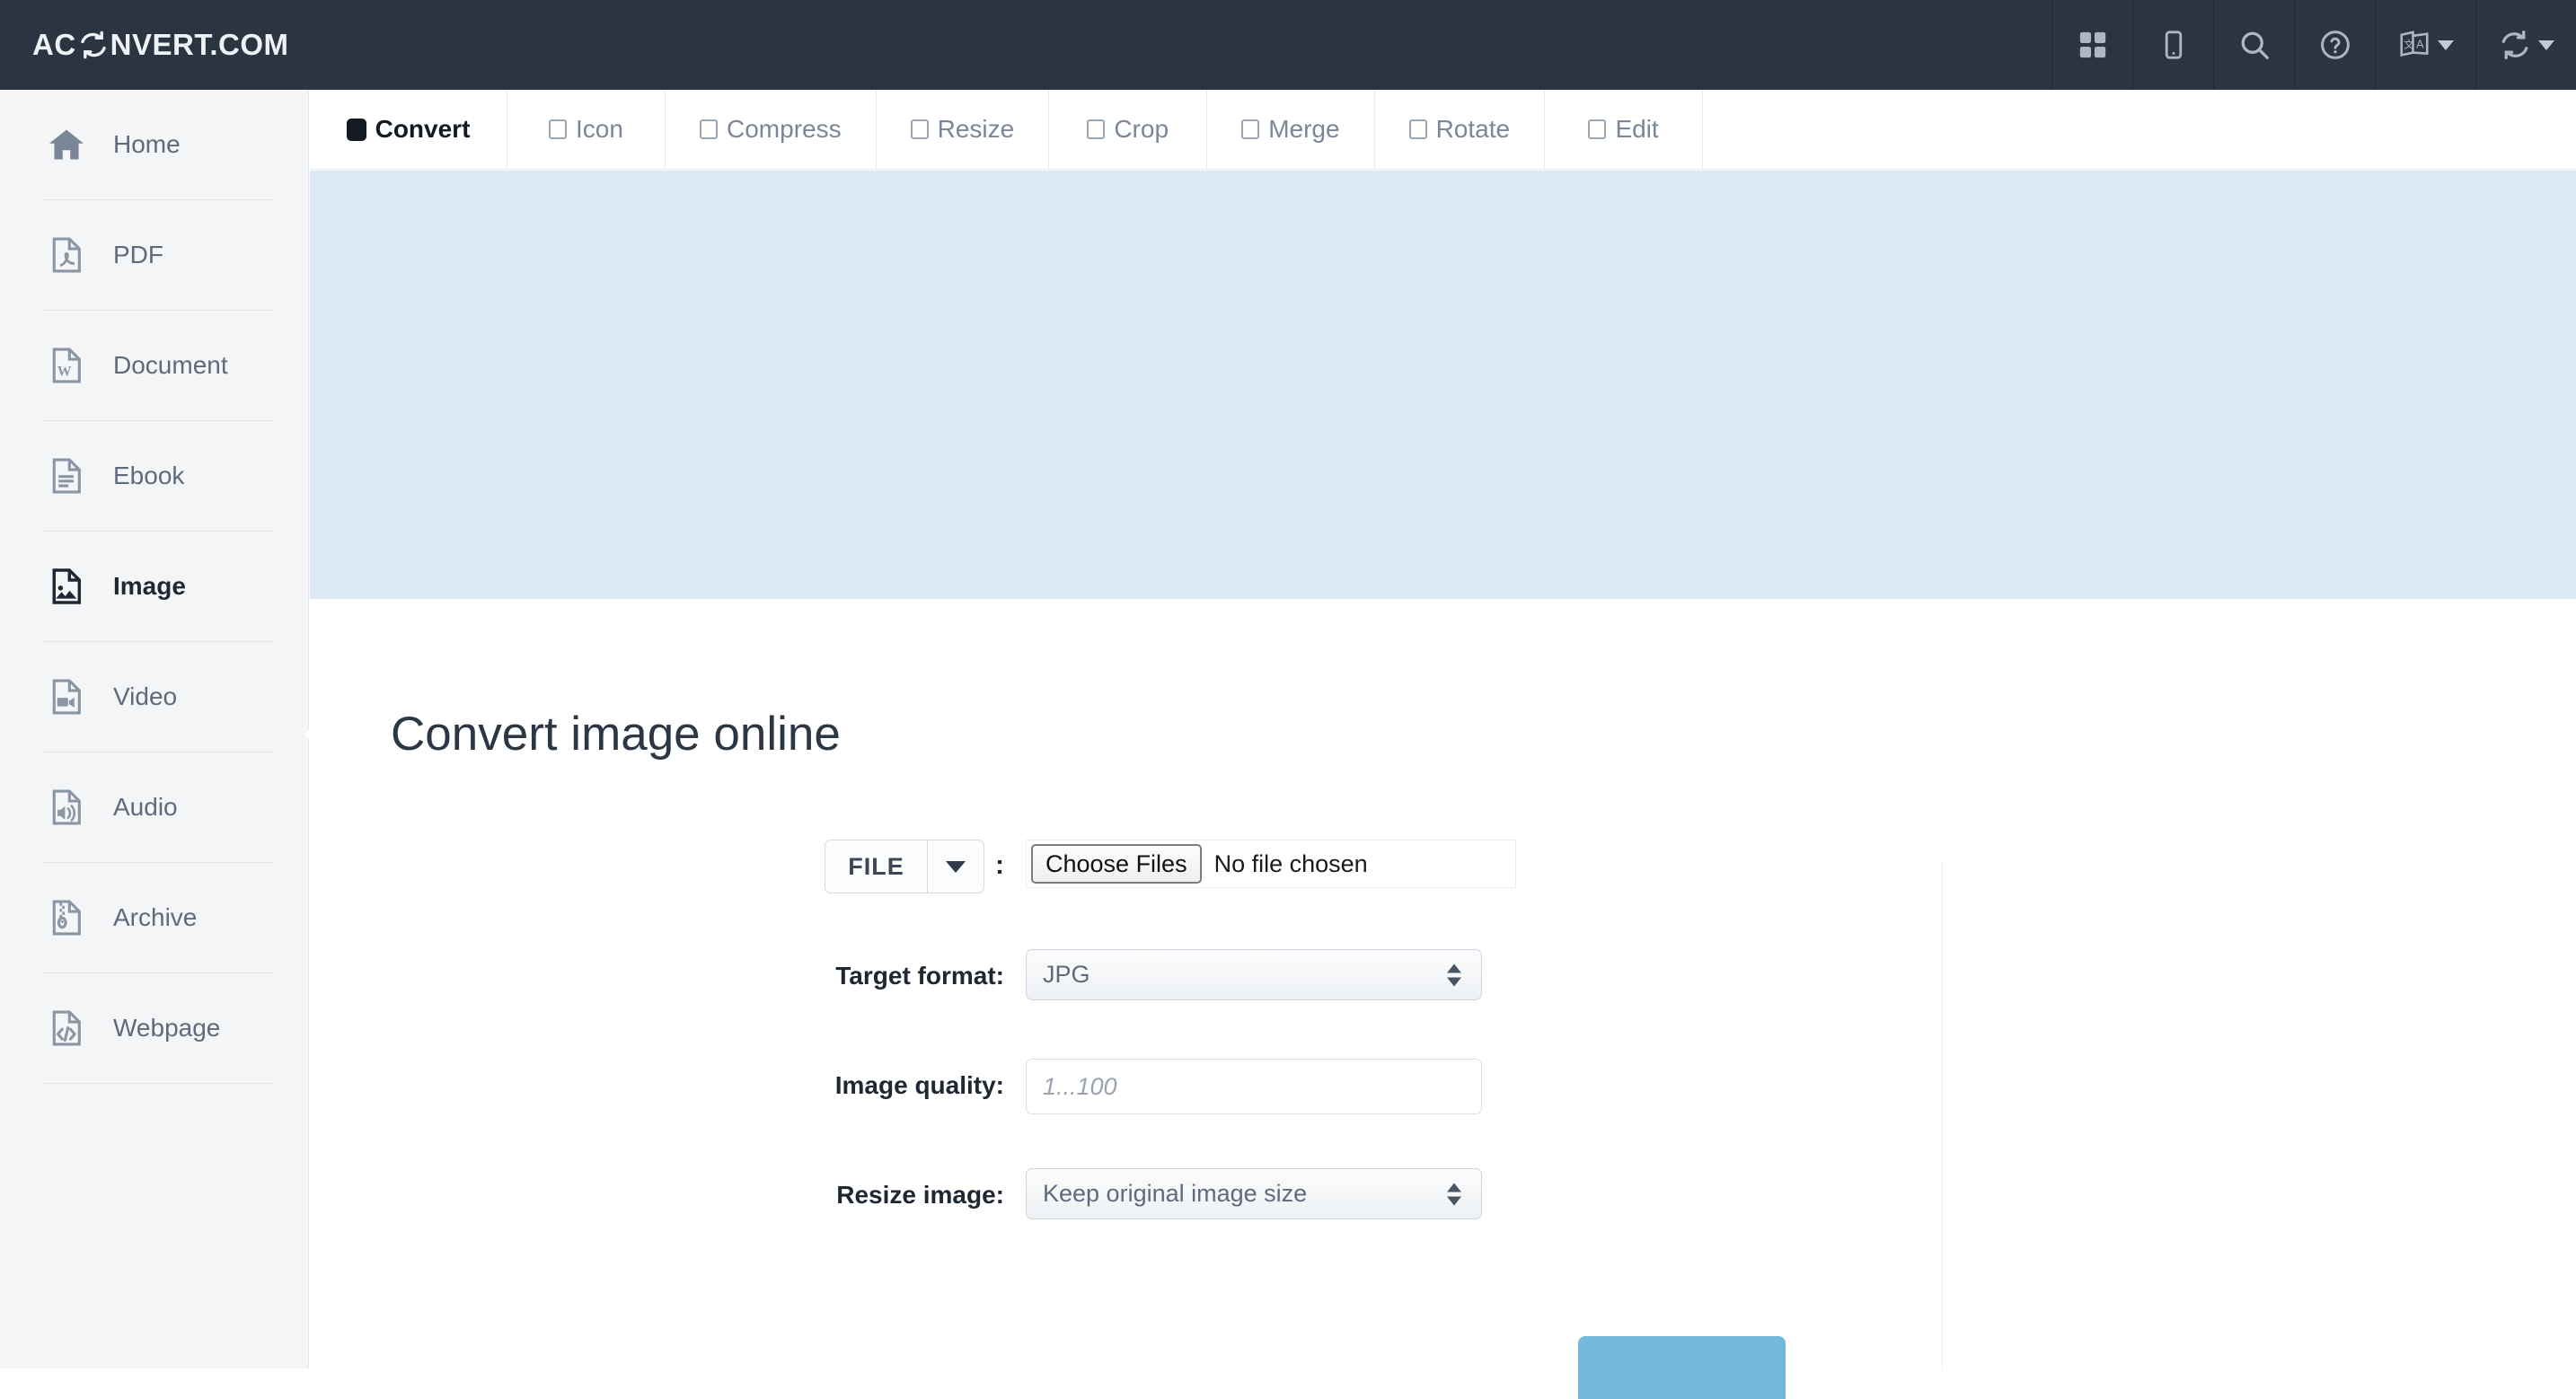 This screenshot has height=1399, width=2576. Describe the element at coordinates (1254, 1086) in the screenshot. I see `image-quality-input: 1...100` at that location.